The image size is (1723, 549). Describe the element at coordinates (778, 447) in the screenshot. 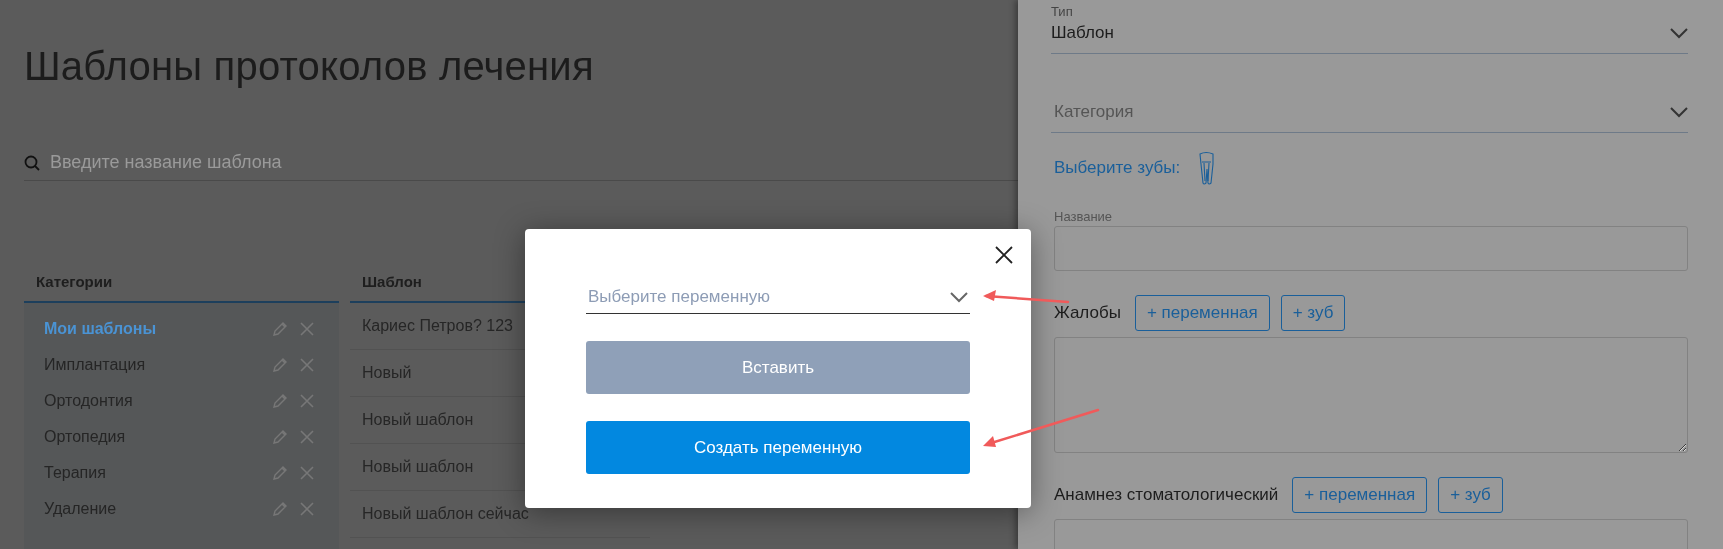

I see `create-variable-button: Создать переменную` at that location.